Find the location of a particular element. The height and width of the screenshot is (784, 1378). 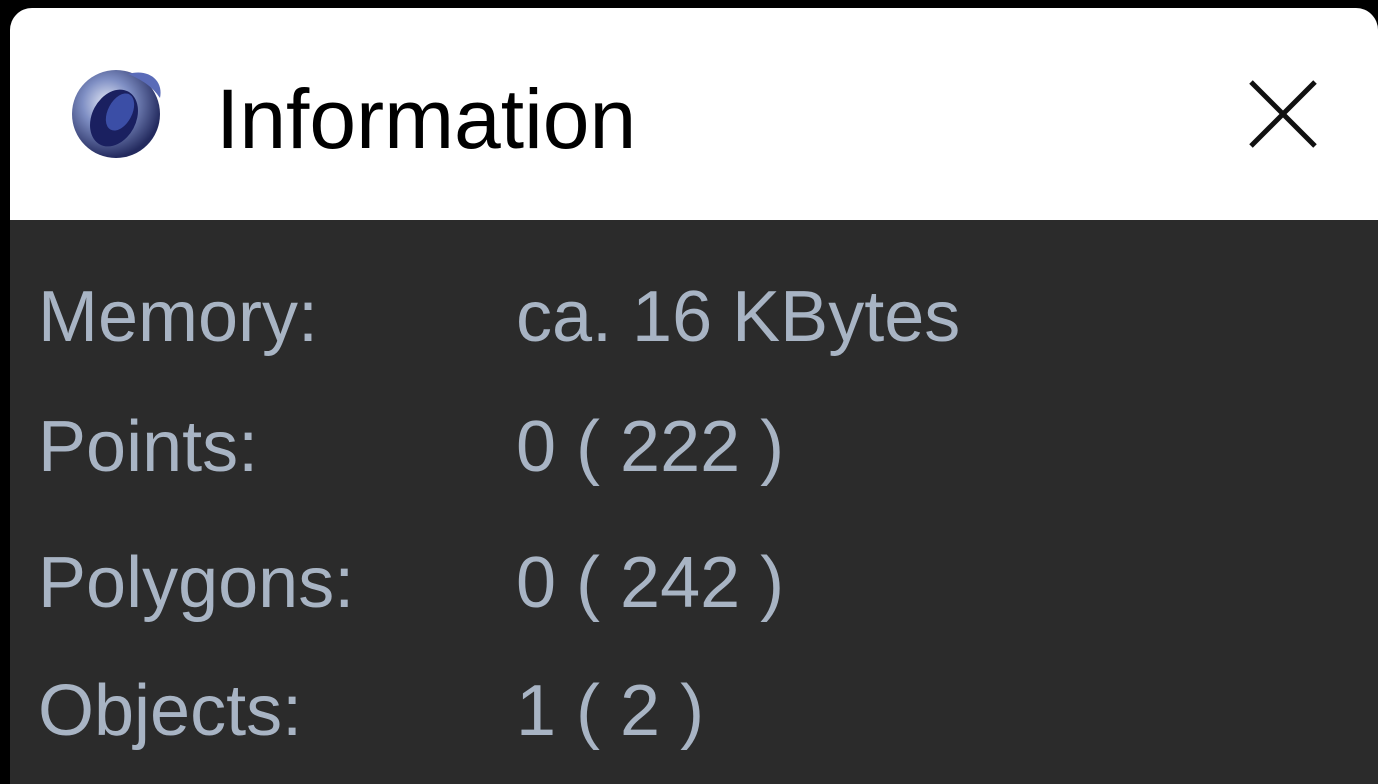

memory-label: Memory: is located at coordinates (178, 317).